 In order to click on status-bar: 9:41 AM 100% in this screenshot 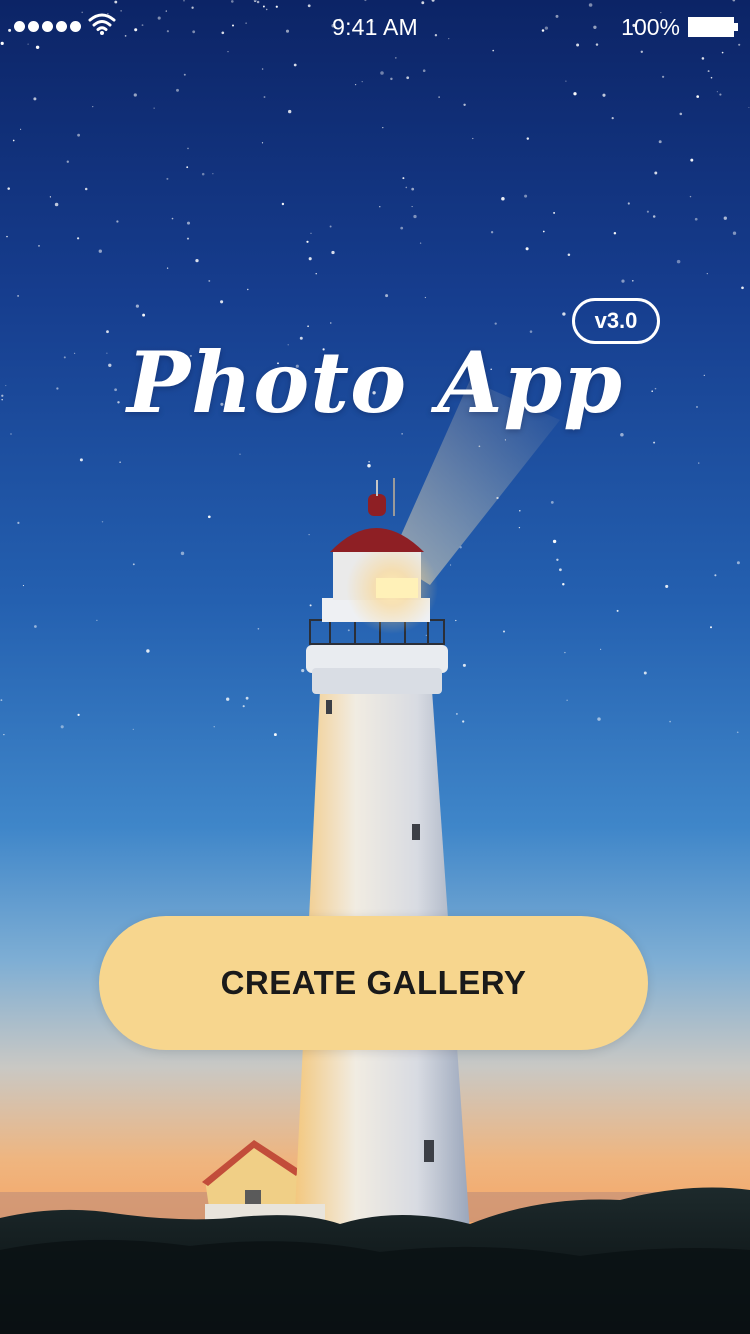, I will do `click(375, 27)`.